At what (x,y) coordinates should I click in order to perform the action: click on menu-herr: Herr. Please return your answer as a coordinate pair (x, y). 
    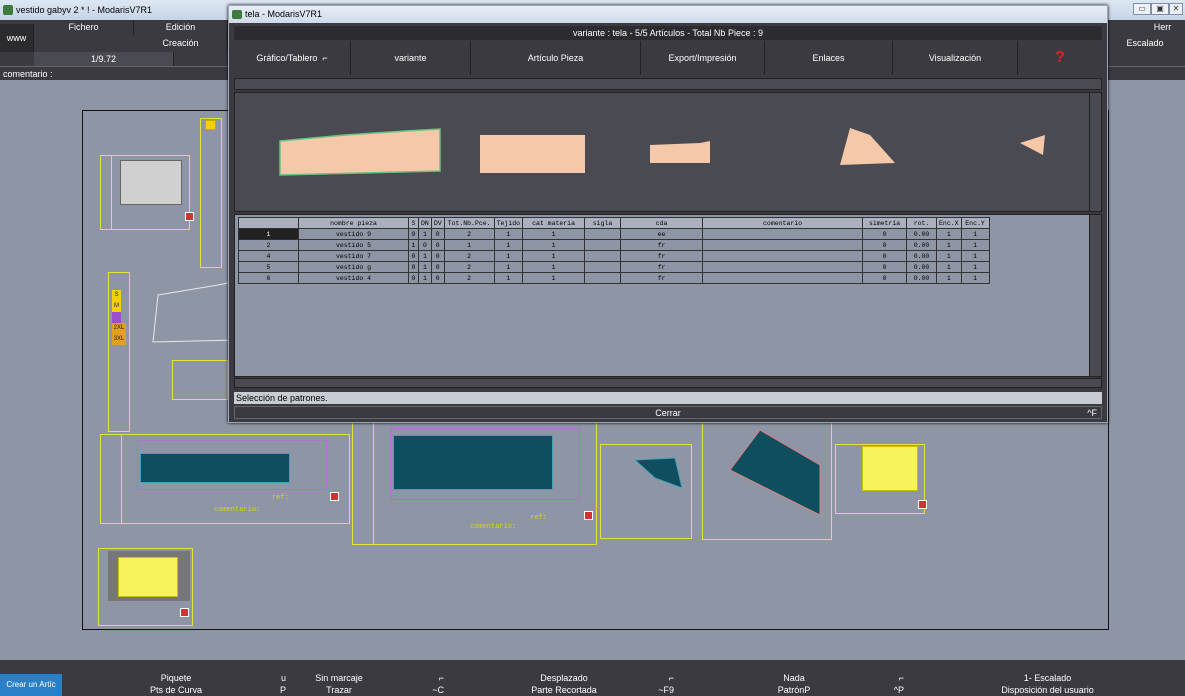
    Looking at the image, I should click on (1162, 27).